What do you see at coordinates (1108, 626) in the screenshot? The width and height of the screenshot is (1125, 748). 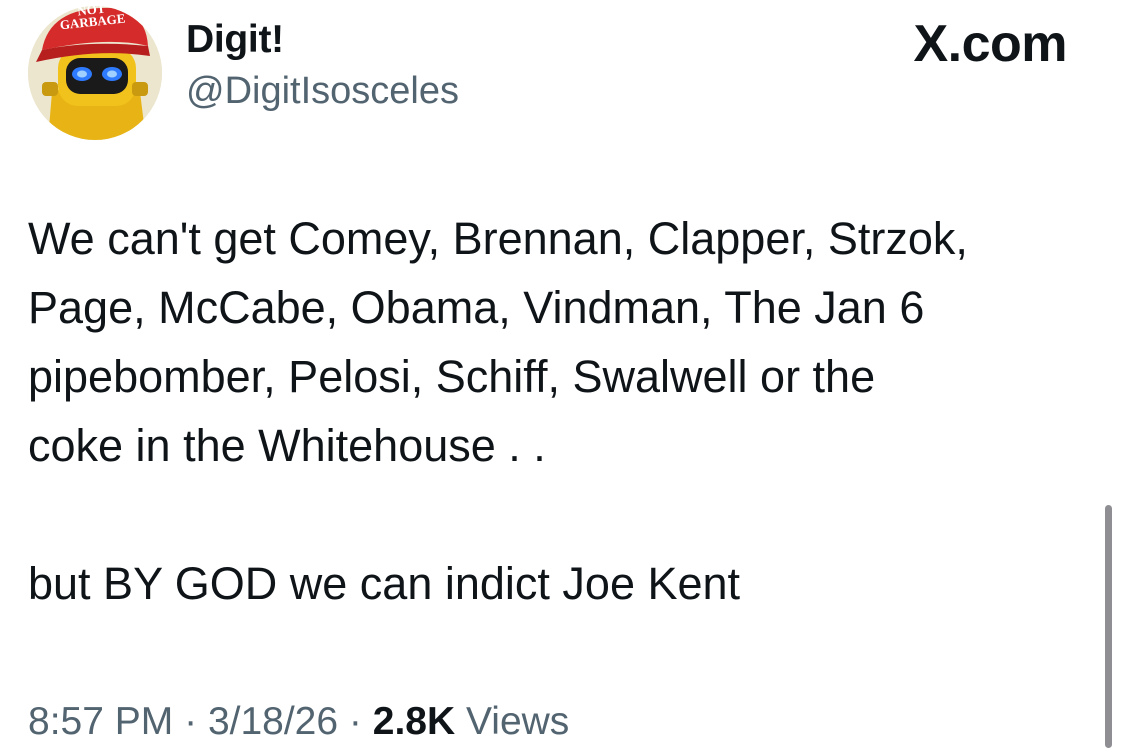 I see `scrollbar` at bounding box center [1108, 626].